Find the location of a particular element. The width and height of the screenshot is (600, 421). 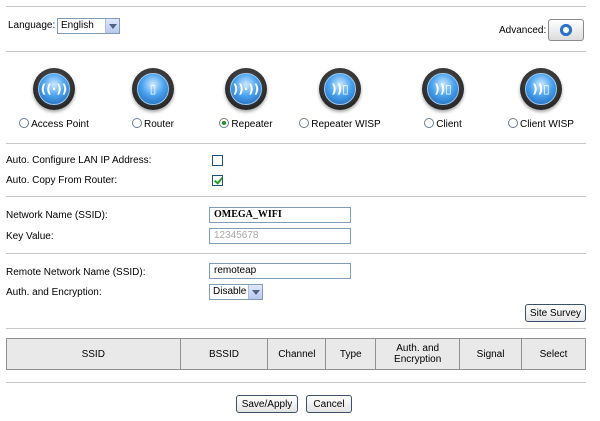

mode-client-wisp: ))▯ Client WISP is located at coordinates (541, 103).